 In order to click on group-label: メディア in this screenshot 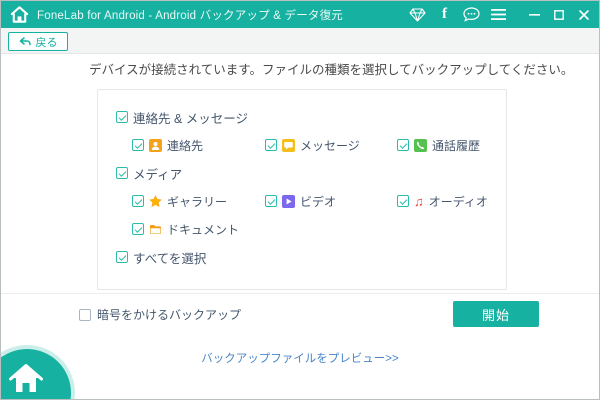, I will do `click(158, 174)`.